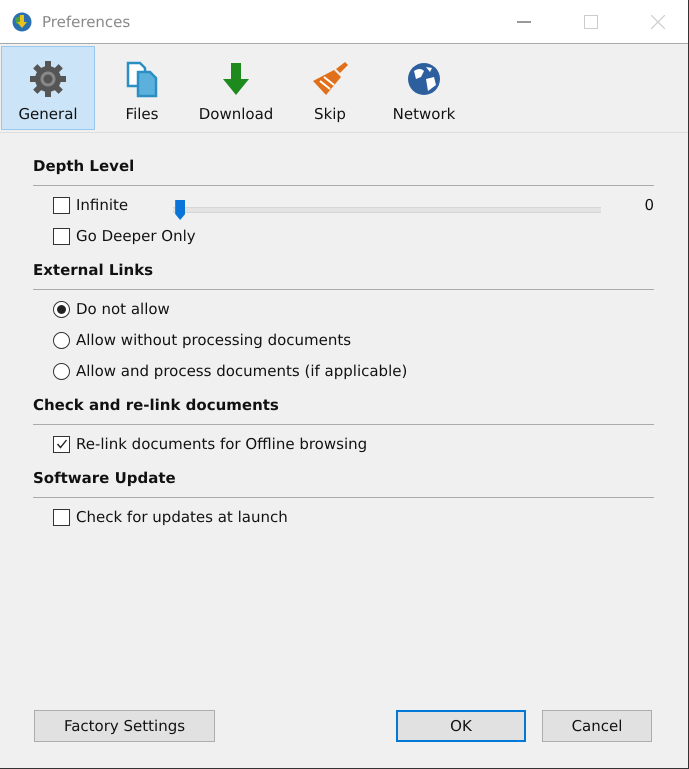  Describe the element at coordinates (461, 726) in the screenshot. I see `dialog-button: OK` at that location.